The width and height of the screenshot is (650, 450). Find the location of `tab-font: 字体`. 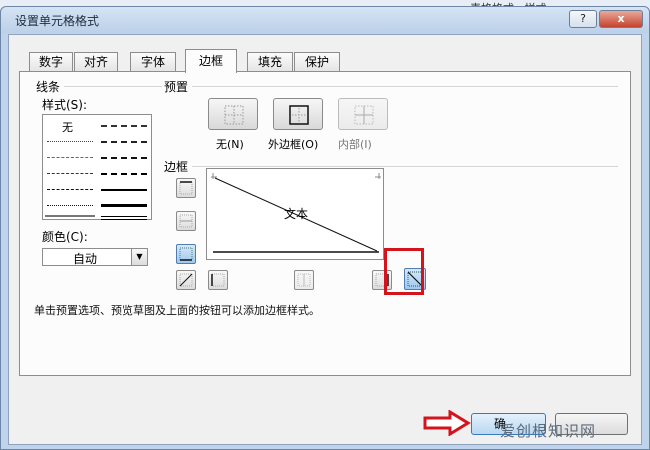

tab-font: 字体 is located at coordinates (153, 62).